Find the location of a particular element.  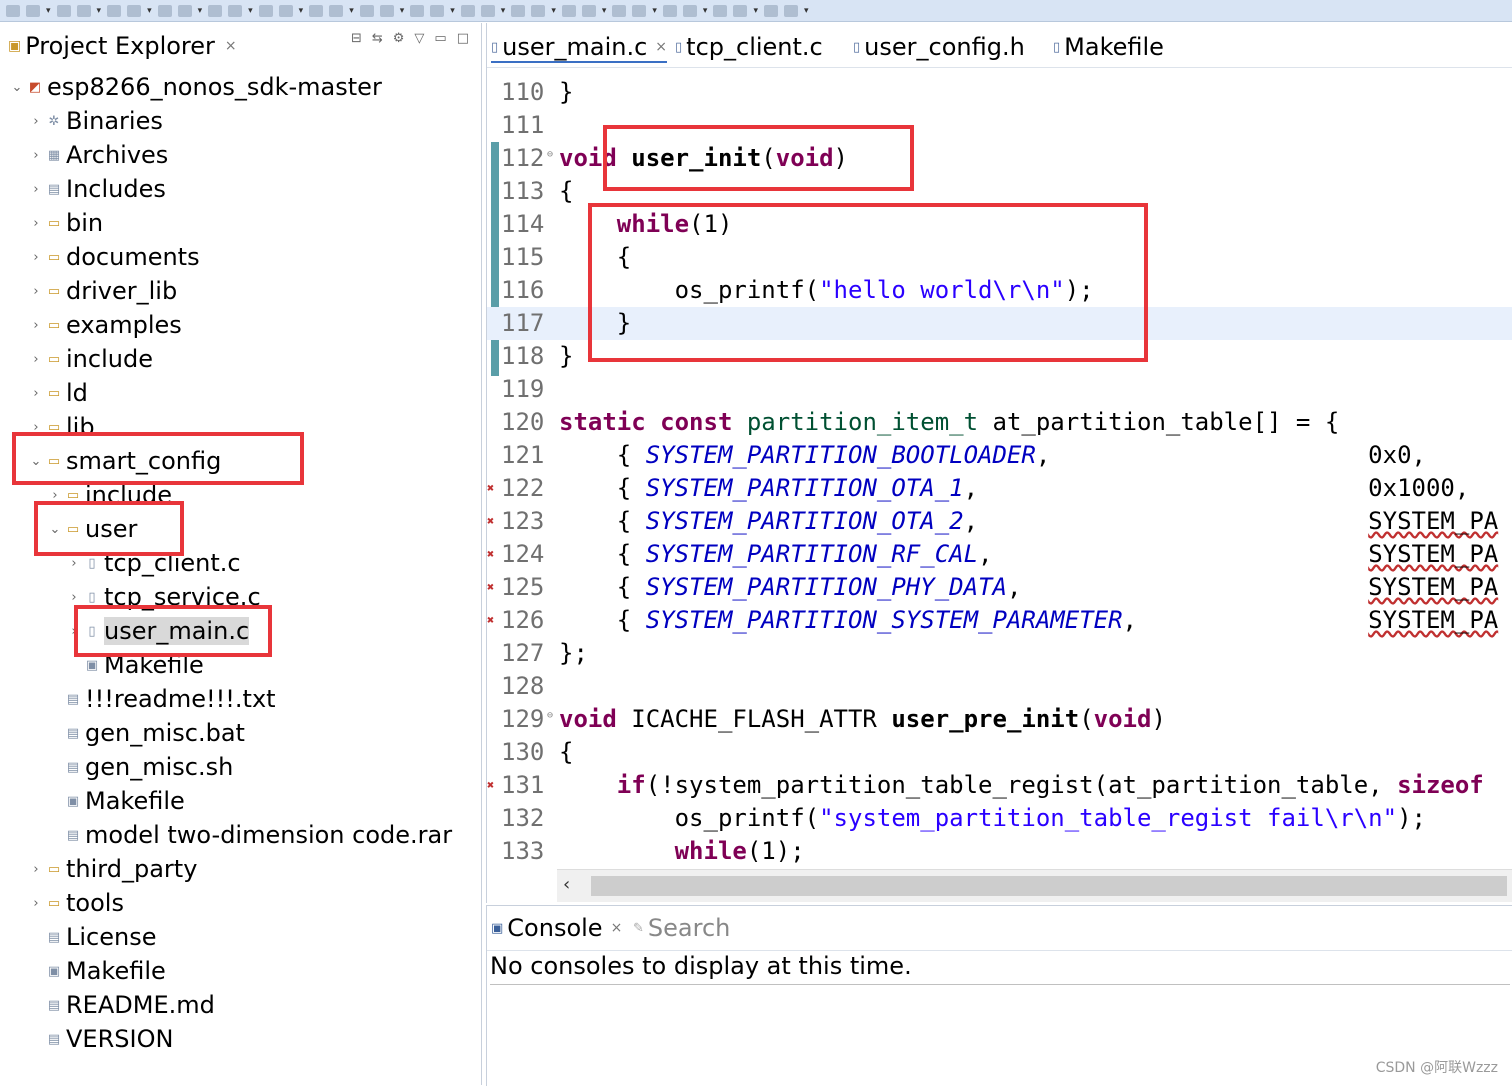

code-line: 133 while(1); is located at coordinates (999, 850).